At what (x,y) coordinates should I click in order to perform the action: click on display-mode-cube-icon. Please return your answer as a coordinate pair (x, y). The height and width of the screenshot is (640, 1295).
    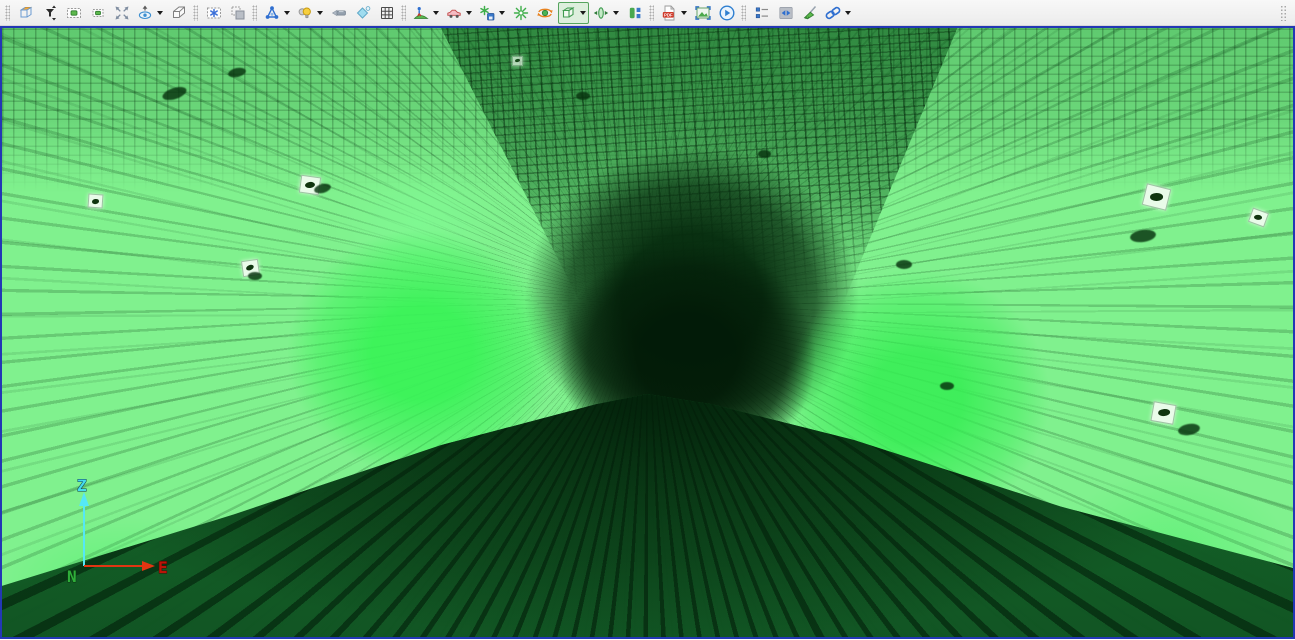
    Looking at the image, I should click on (568, 13).